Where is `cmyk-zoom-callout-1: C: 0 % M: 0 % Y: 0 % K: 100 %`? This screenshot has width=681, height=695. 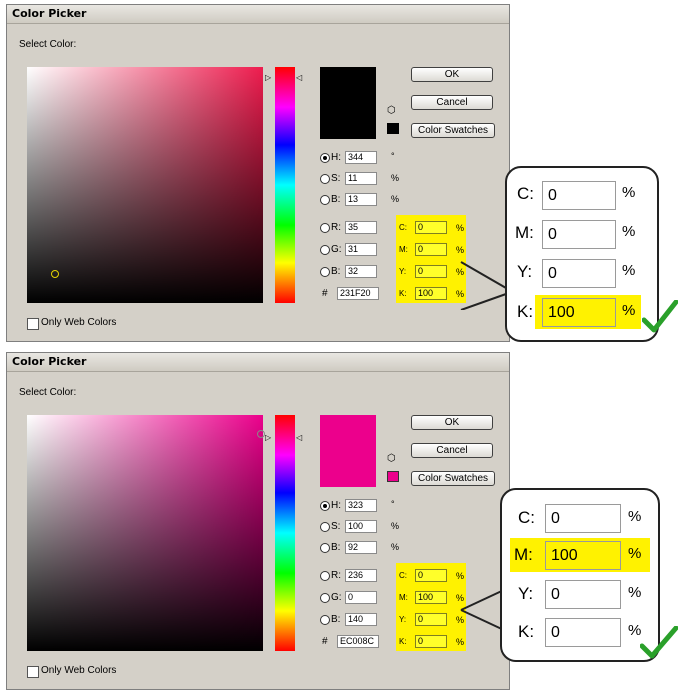
cmyk-zoom-callout-1: C: 0 % M: 0 % Y: 0 % K: 100 % is located at coordinates (582, 254).